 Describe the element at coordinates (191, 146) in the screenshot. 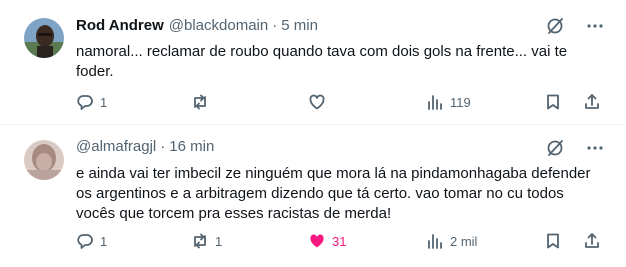

I see `timestamp: 16 min` at that location.